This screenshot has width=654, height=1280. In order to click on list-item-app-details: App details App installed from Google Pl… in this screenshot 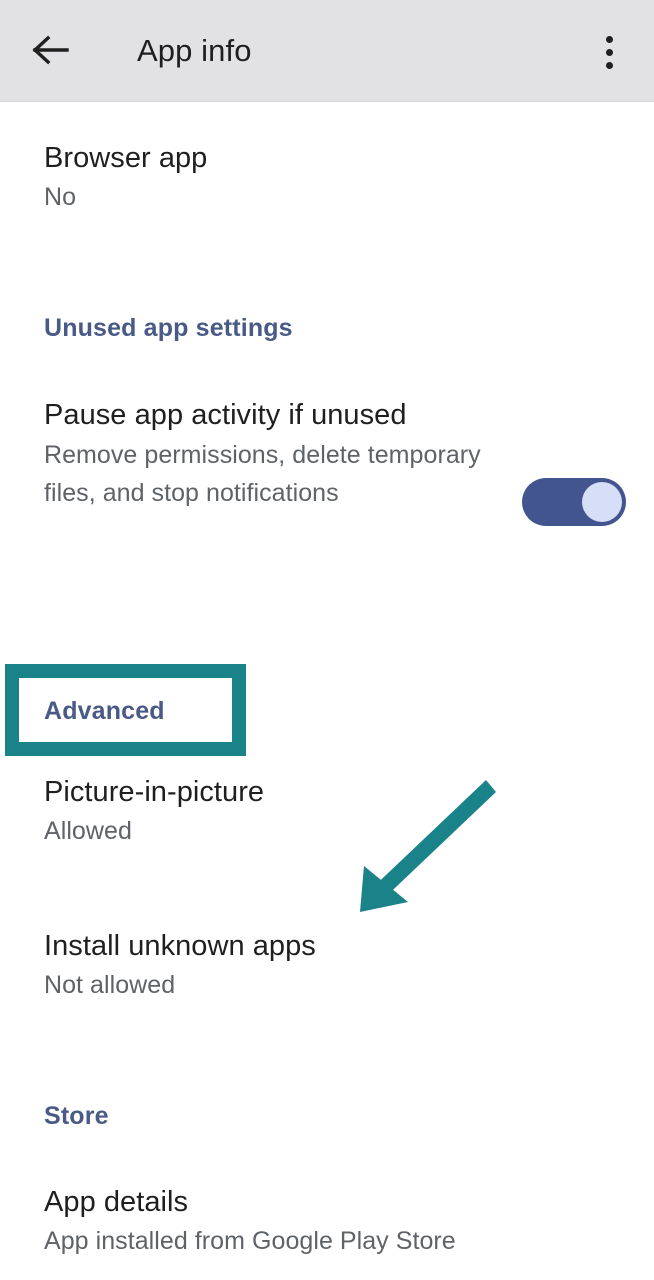, I will do `click(327, 1221)`.